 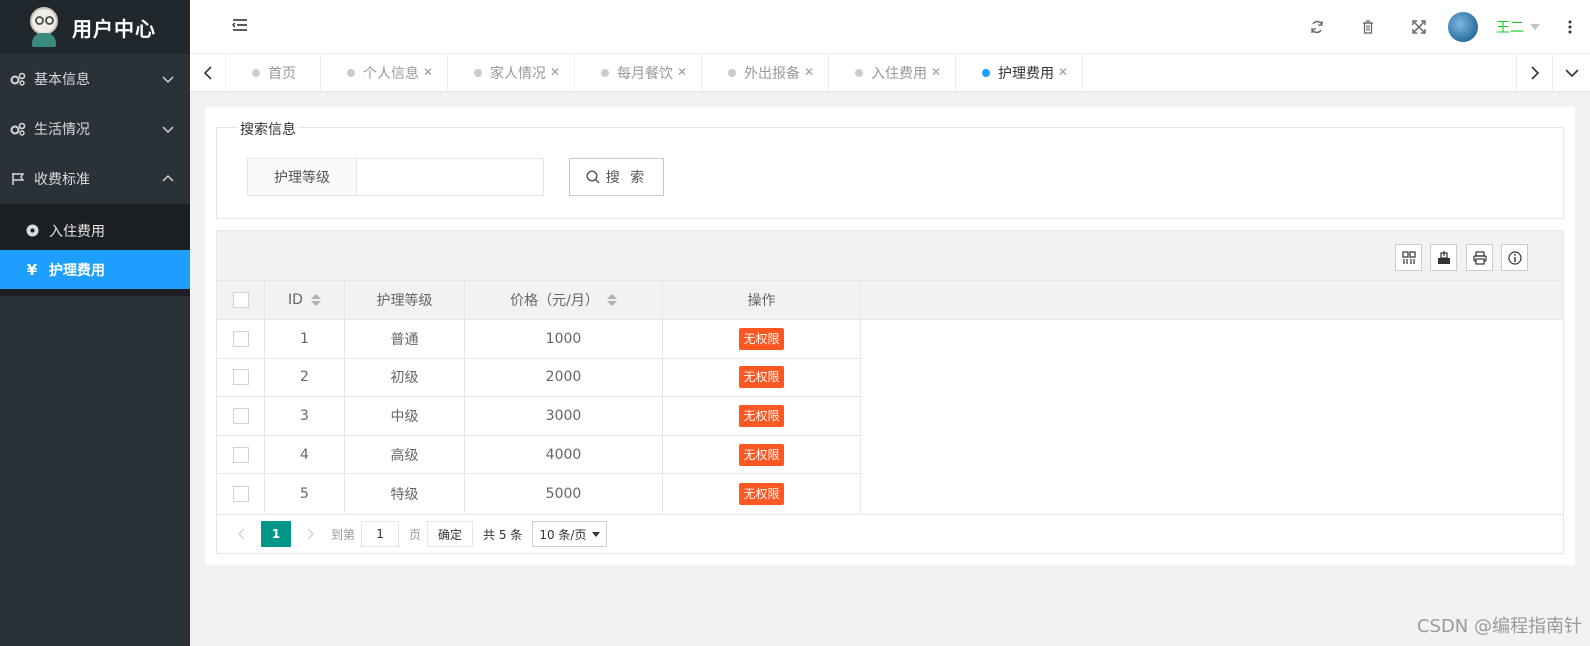 I want to click on goto-label: 到第, so click(x=343, y=534).